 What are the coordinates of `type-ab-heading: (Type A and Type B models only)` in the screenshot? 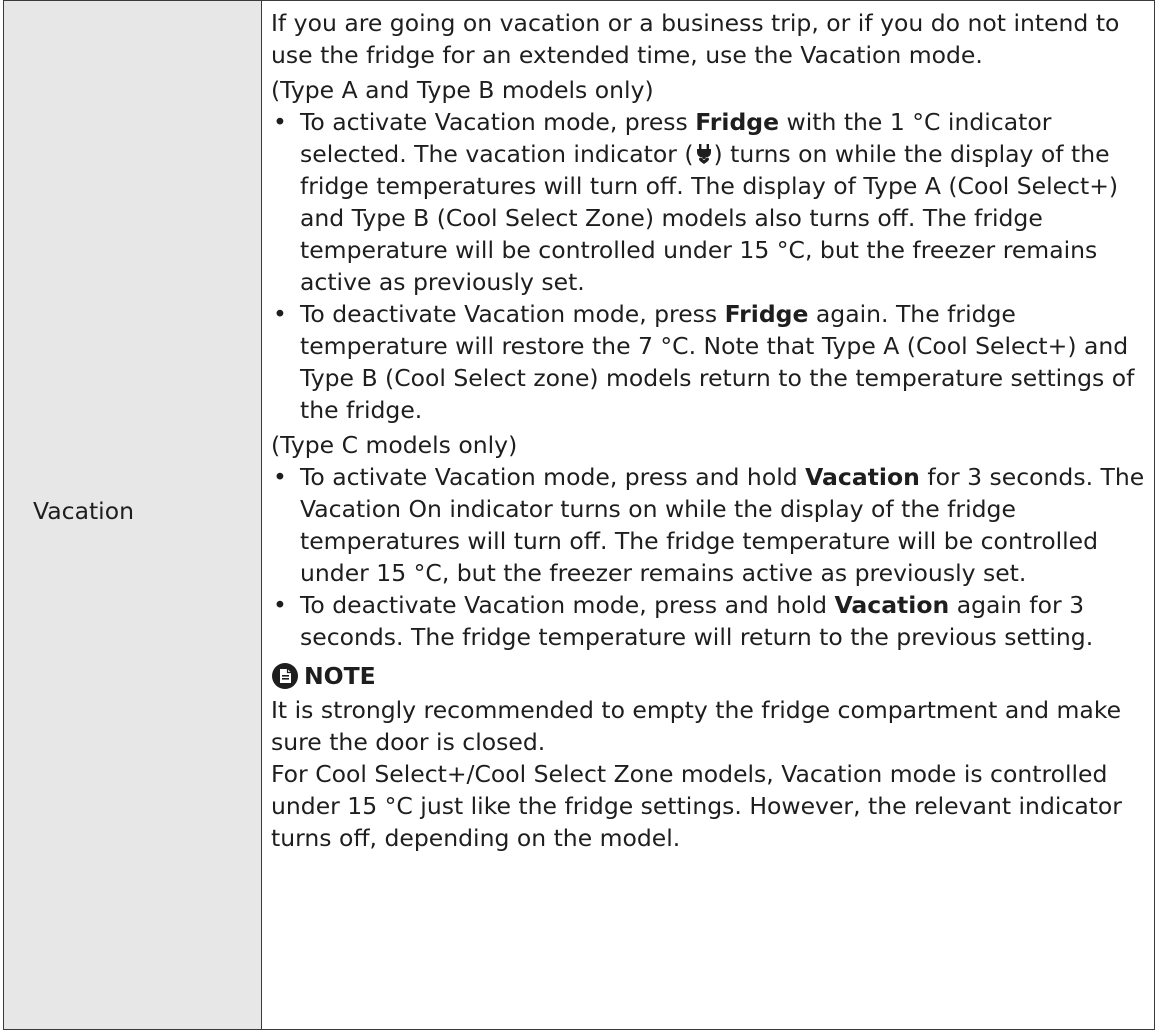 It's located at (462, 90).